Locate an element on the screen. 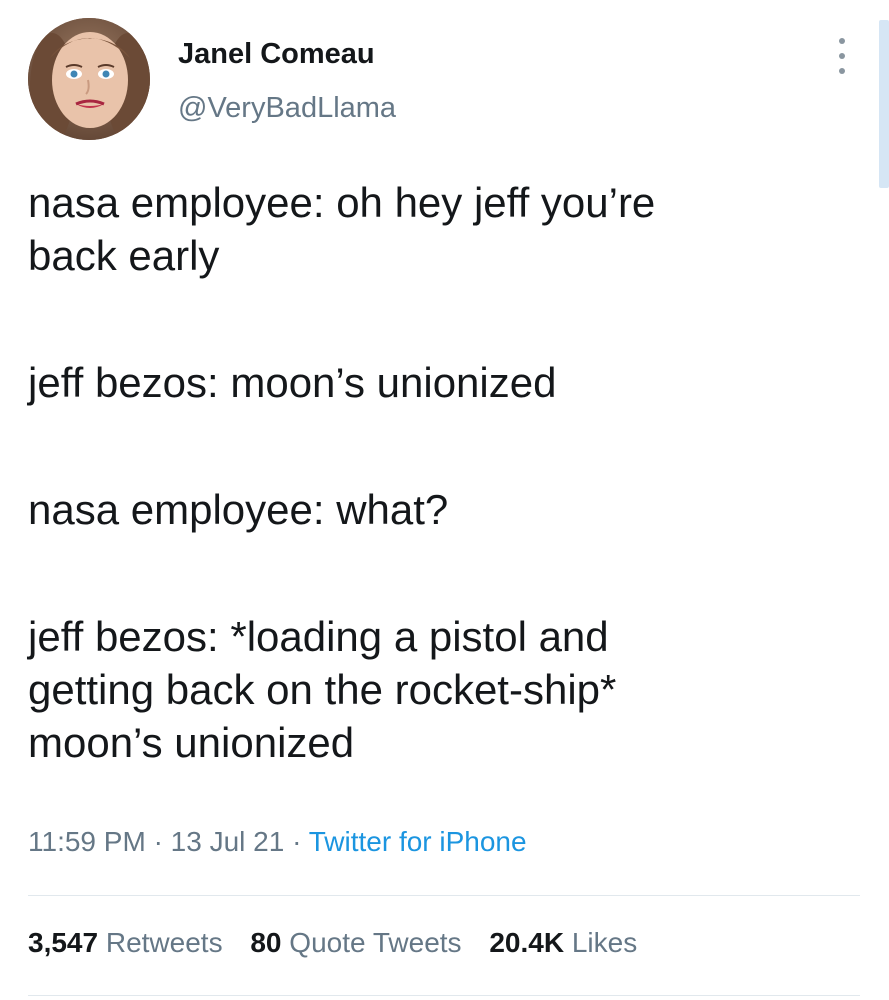  tweet-line: jeff bezos: *loading a pistol and is located at coordinates (318, 636).